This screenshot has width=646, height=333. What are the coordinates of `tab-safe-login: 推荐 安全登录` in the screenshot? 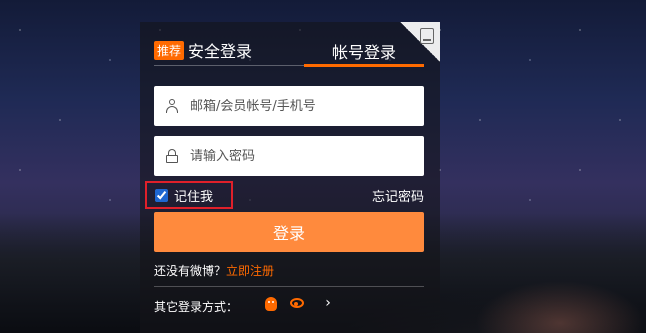 It's located at (203, 50).